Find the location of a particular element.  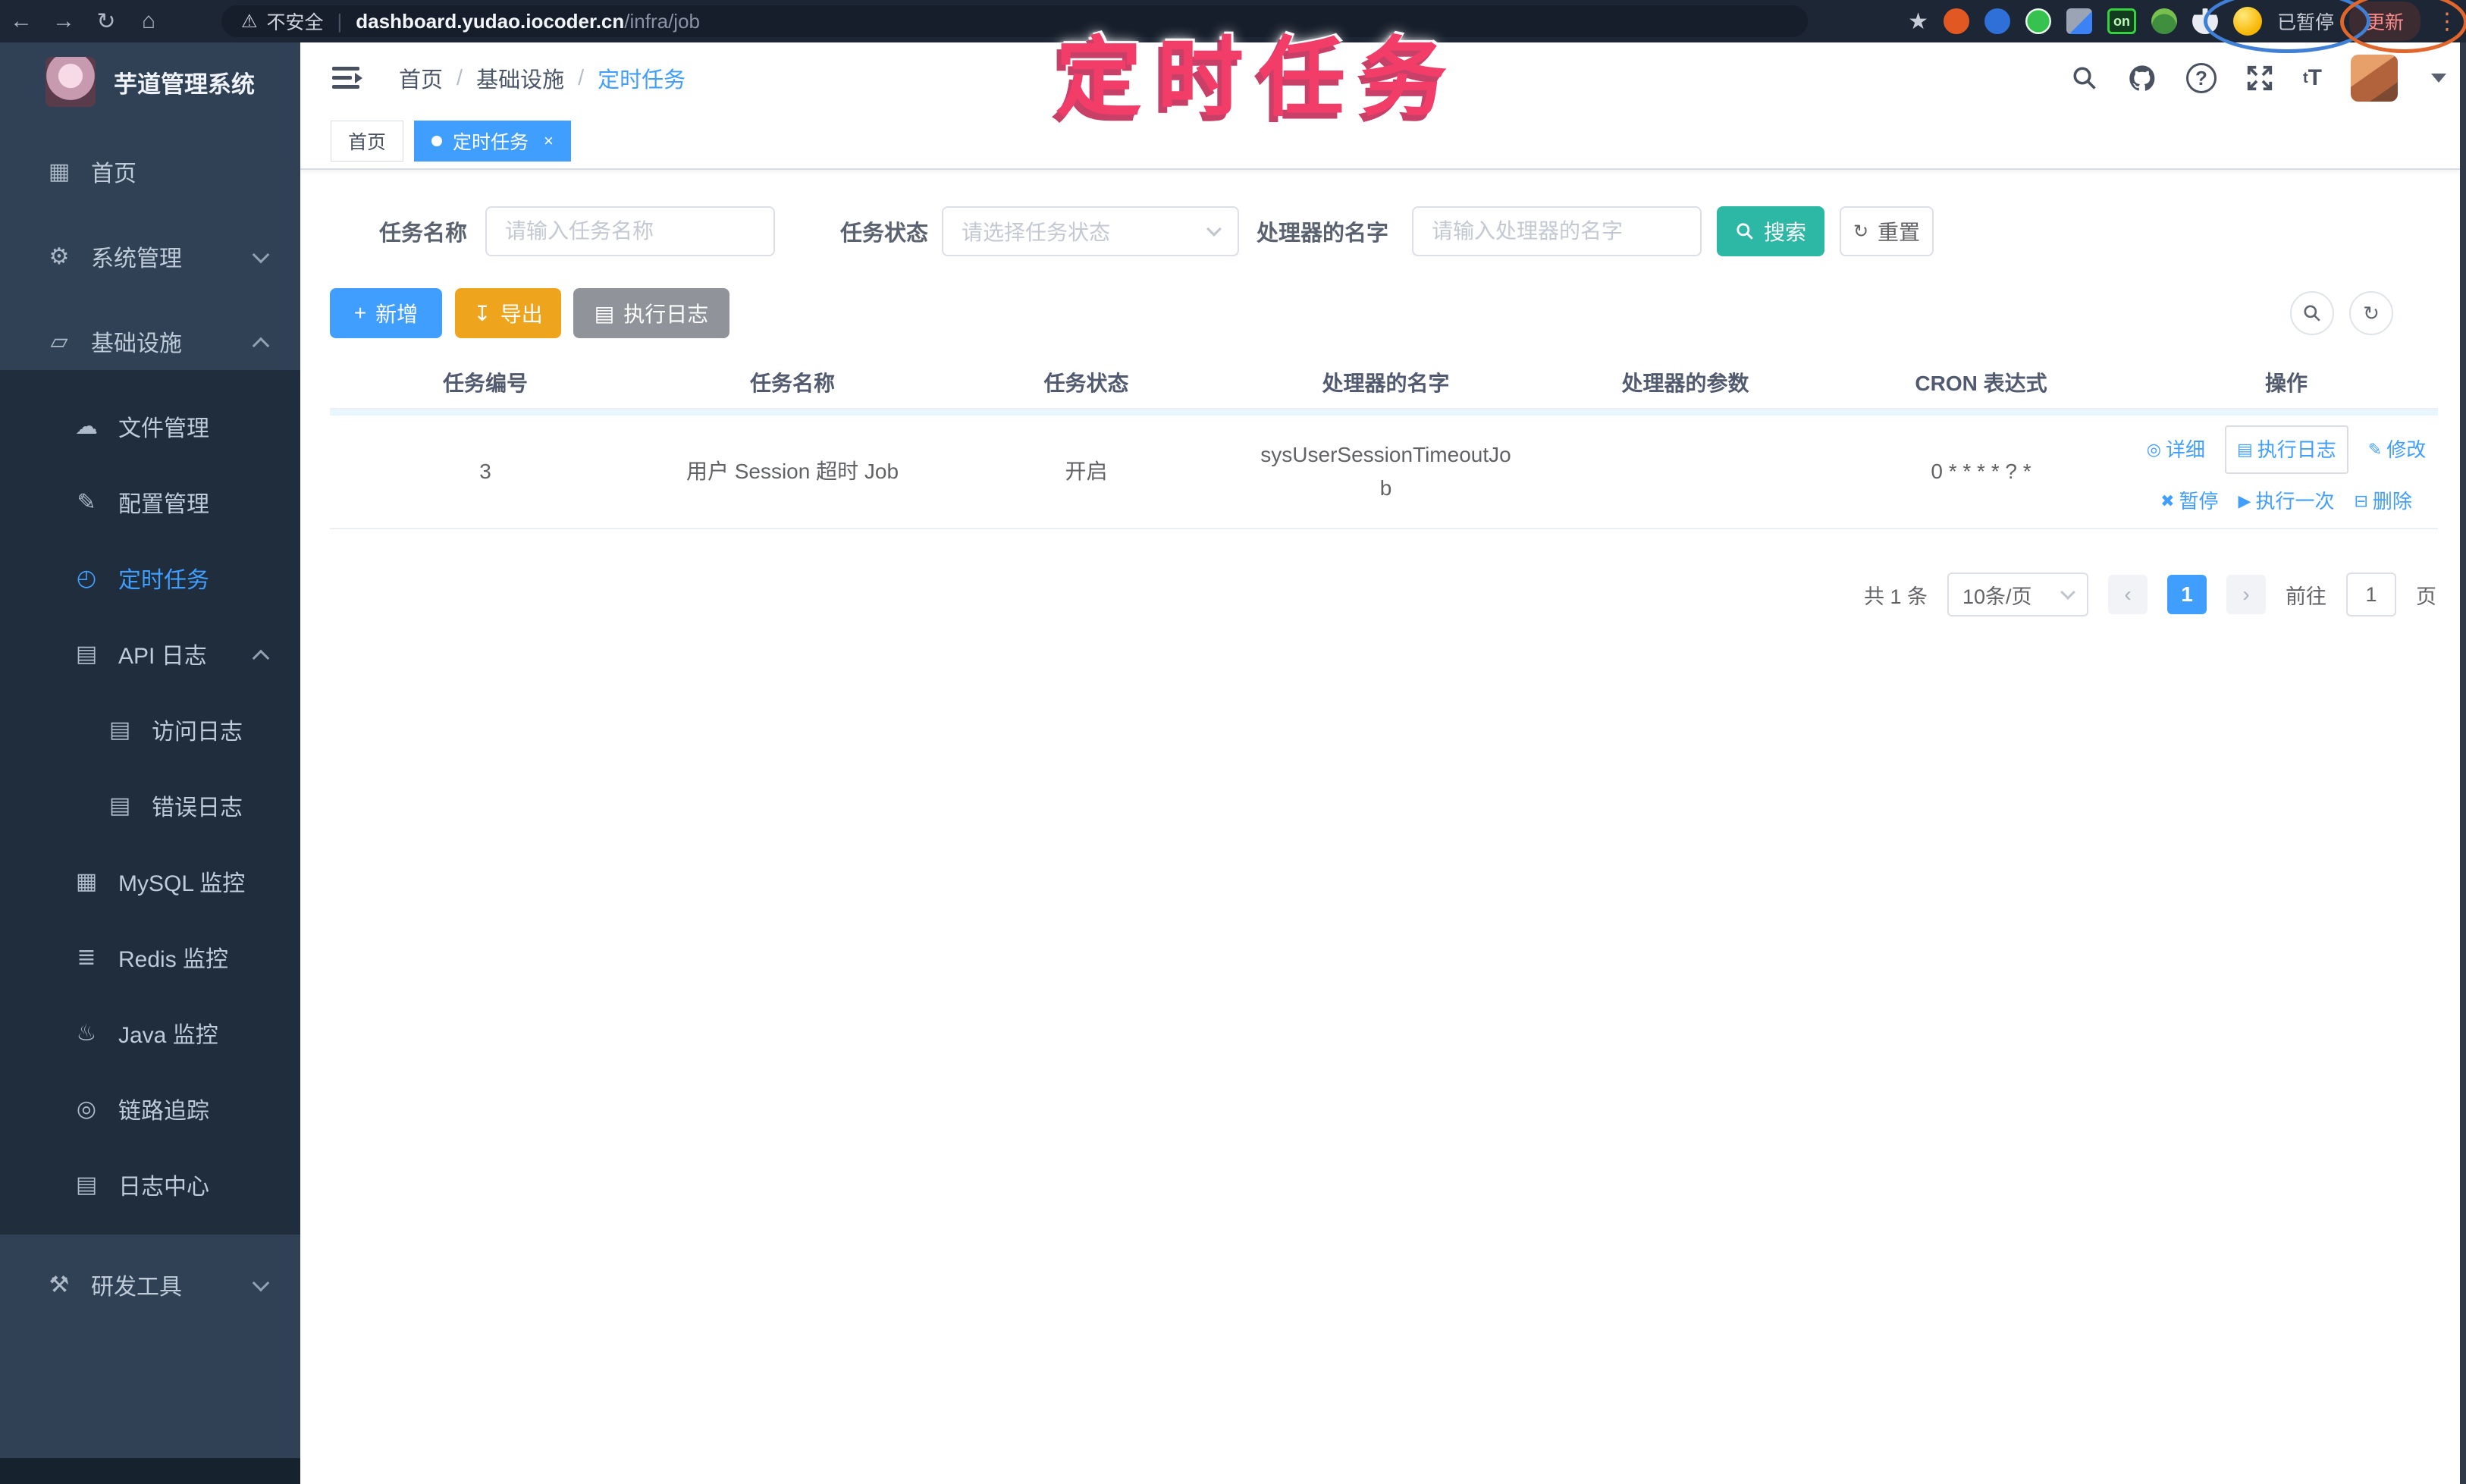

sidebar-item-devtools: ⚒ 研发工具 is located at coordinates (150, 1284).